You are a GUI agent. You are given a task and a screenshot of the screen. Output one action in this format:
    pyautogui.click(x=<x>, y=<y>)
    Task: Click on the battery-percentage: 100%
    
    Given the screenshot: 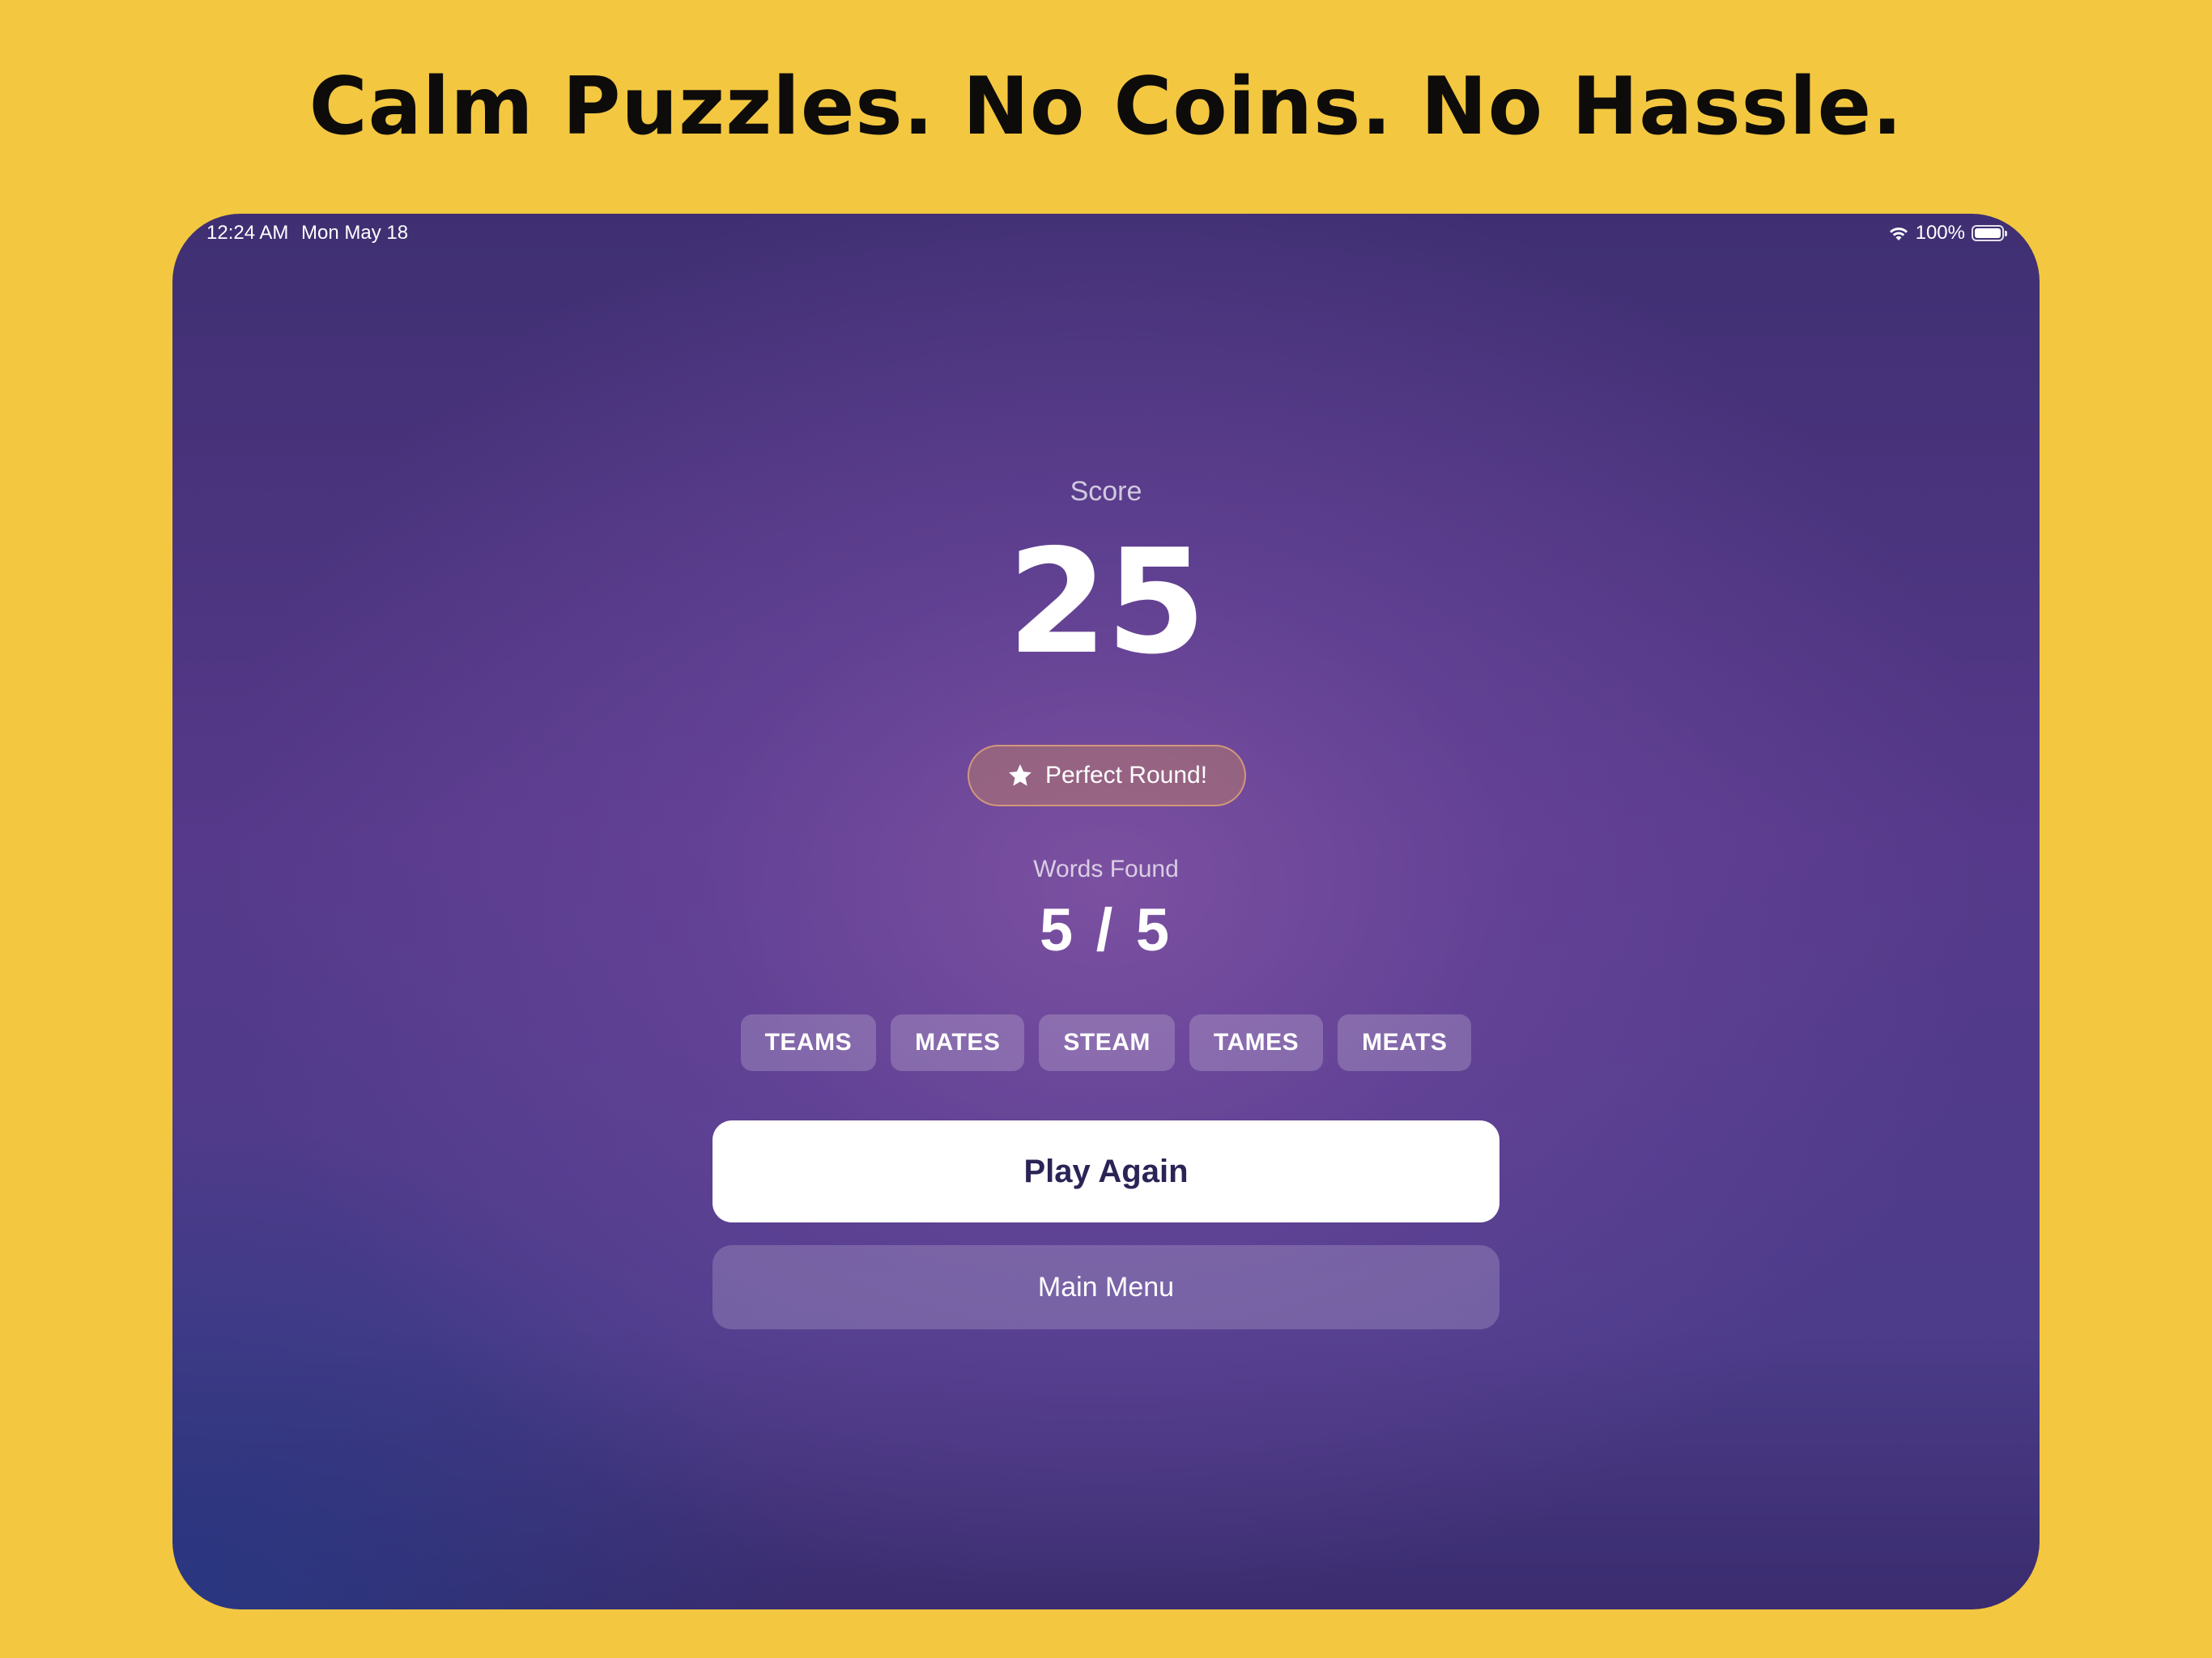 What is the action you would take?
    pyautogui.click(x=1940, y=233)
    